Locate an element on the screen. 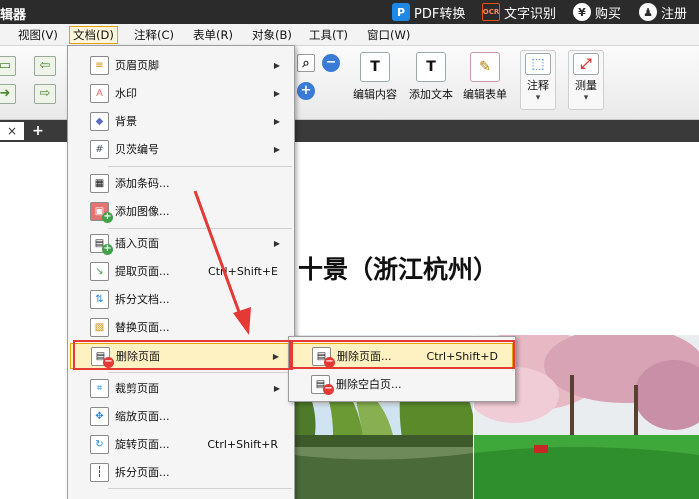 The image size is (699, 499). menu-item-insert-pages: ▤ + 插入页面 ▶ is located at coordinates (181, 243).